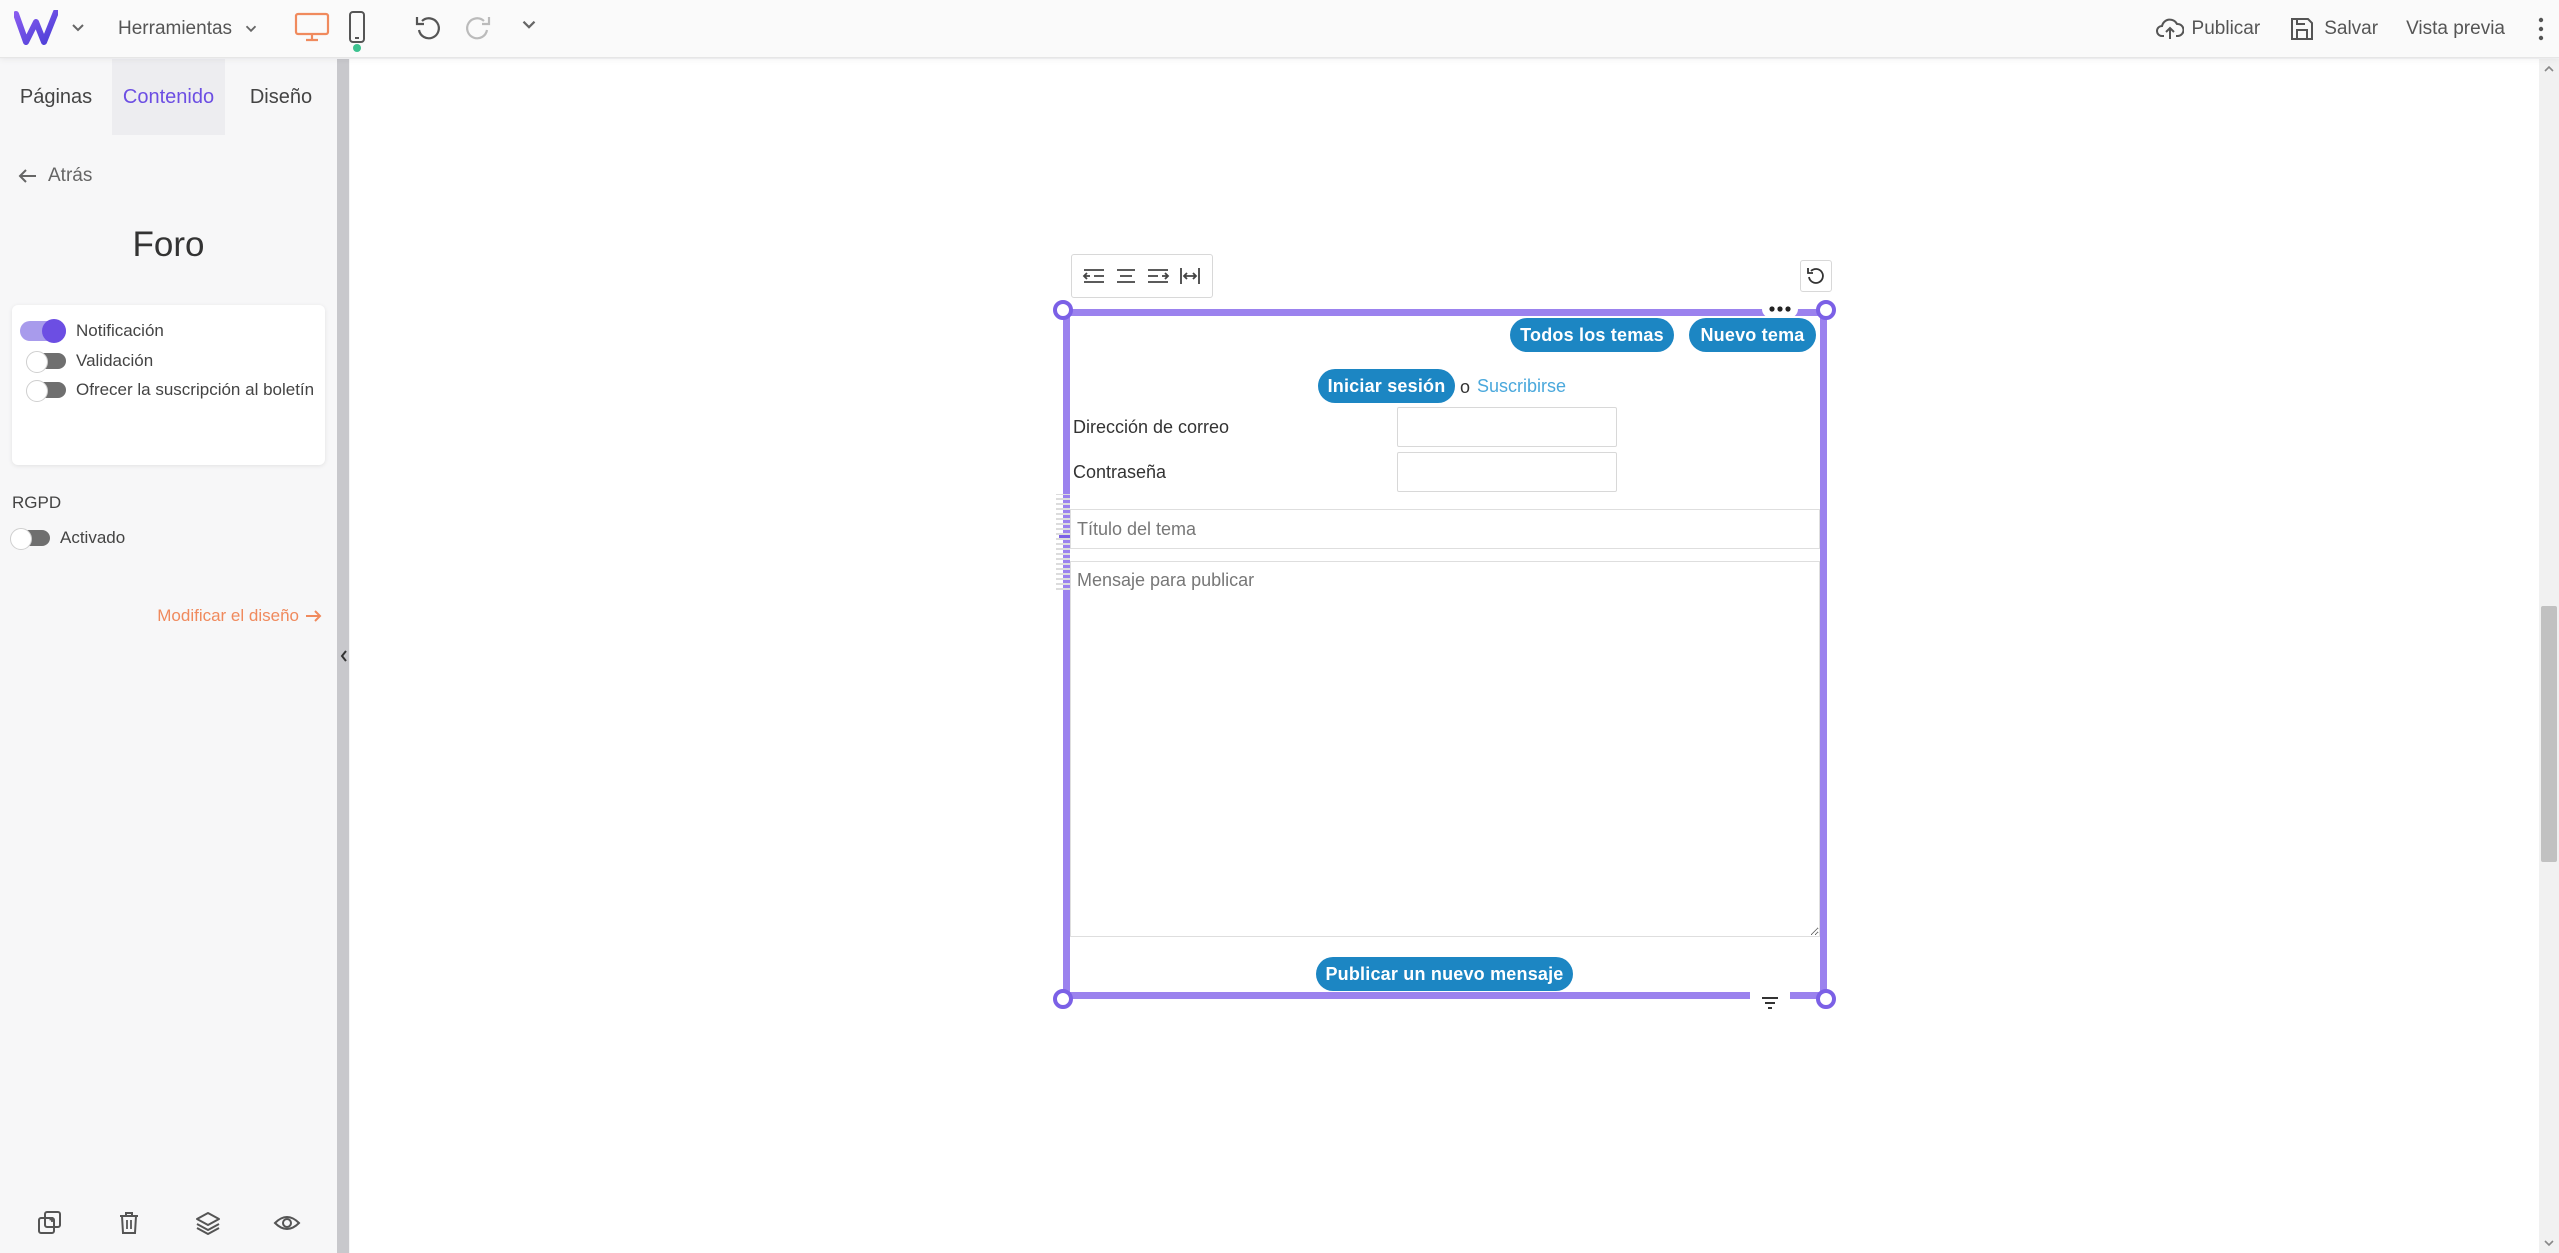 This screenshot has height=1253, width=2559. Describe the element at coordinates (2549, 69) in the screenshot. I see `scroll-up-icon` at that location.